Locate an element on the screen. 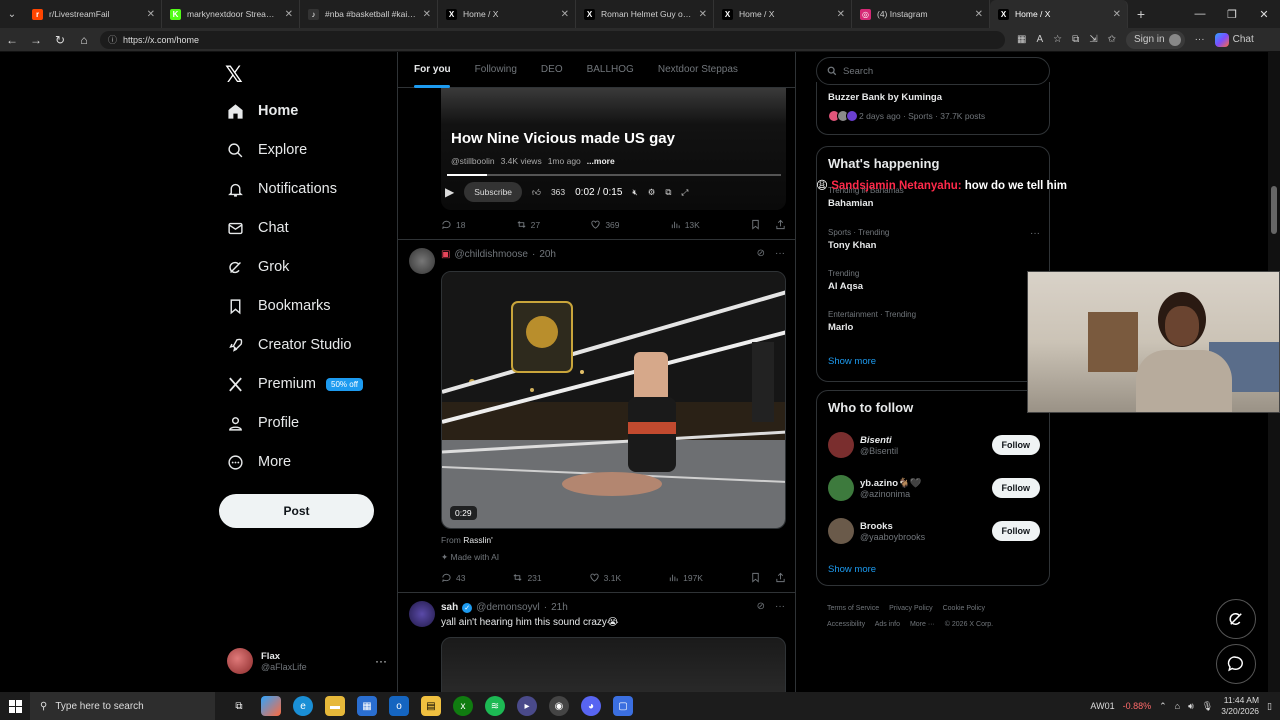 This screenshot has width=1280, height=720. x-logo-icon: 𝕏 is located at coordinates (234, 75).